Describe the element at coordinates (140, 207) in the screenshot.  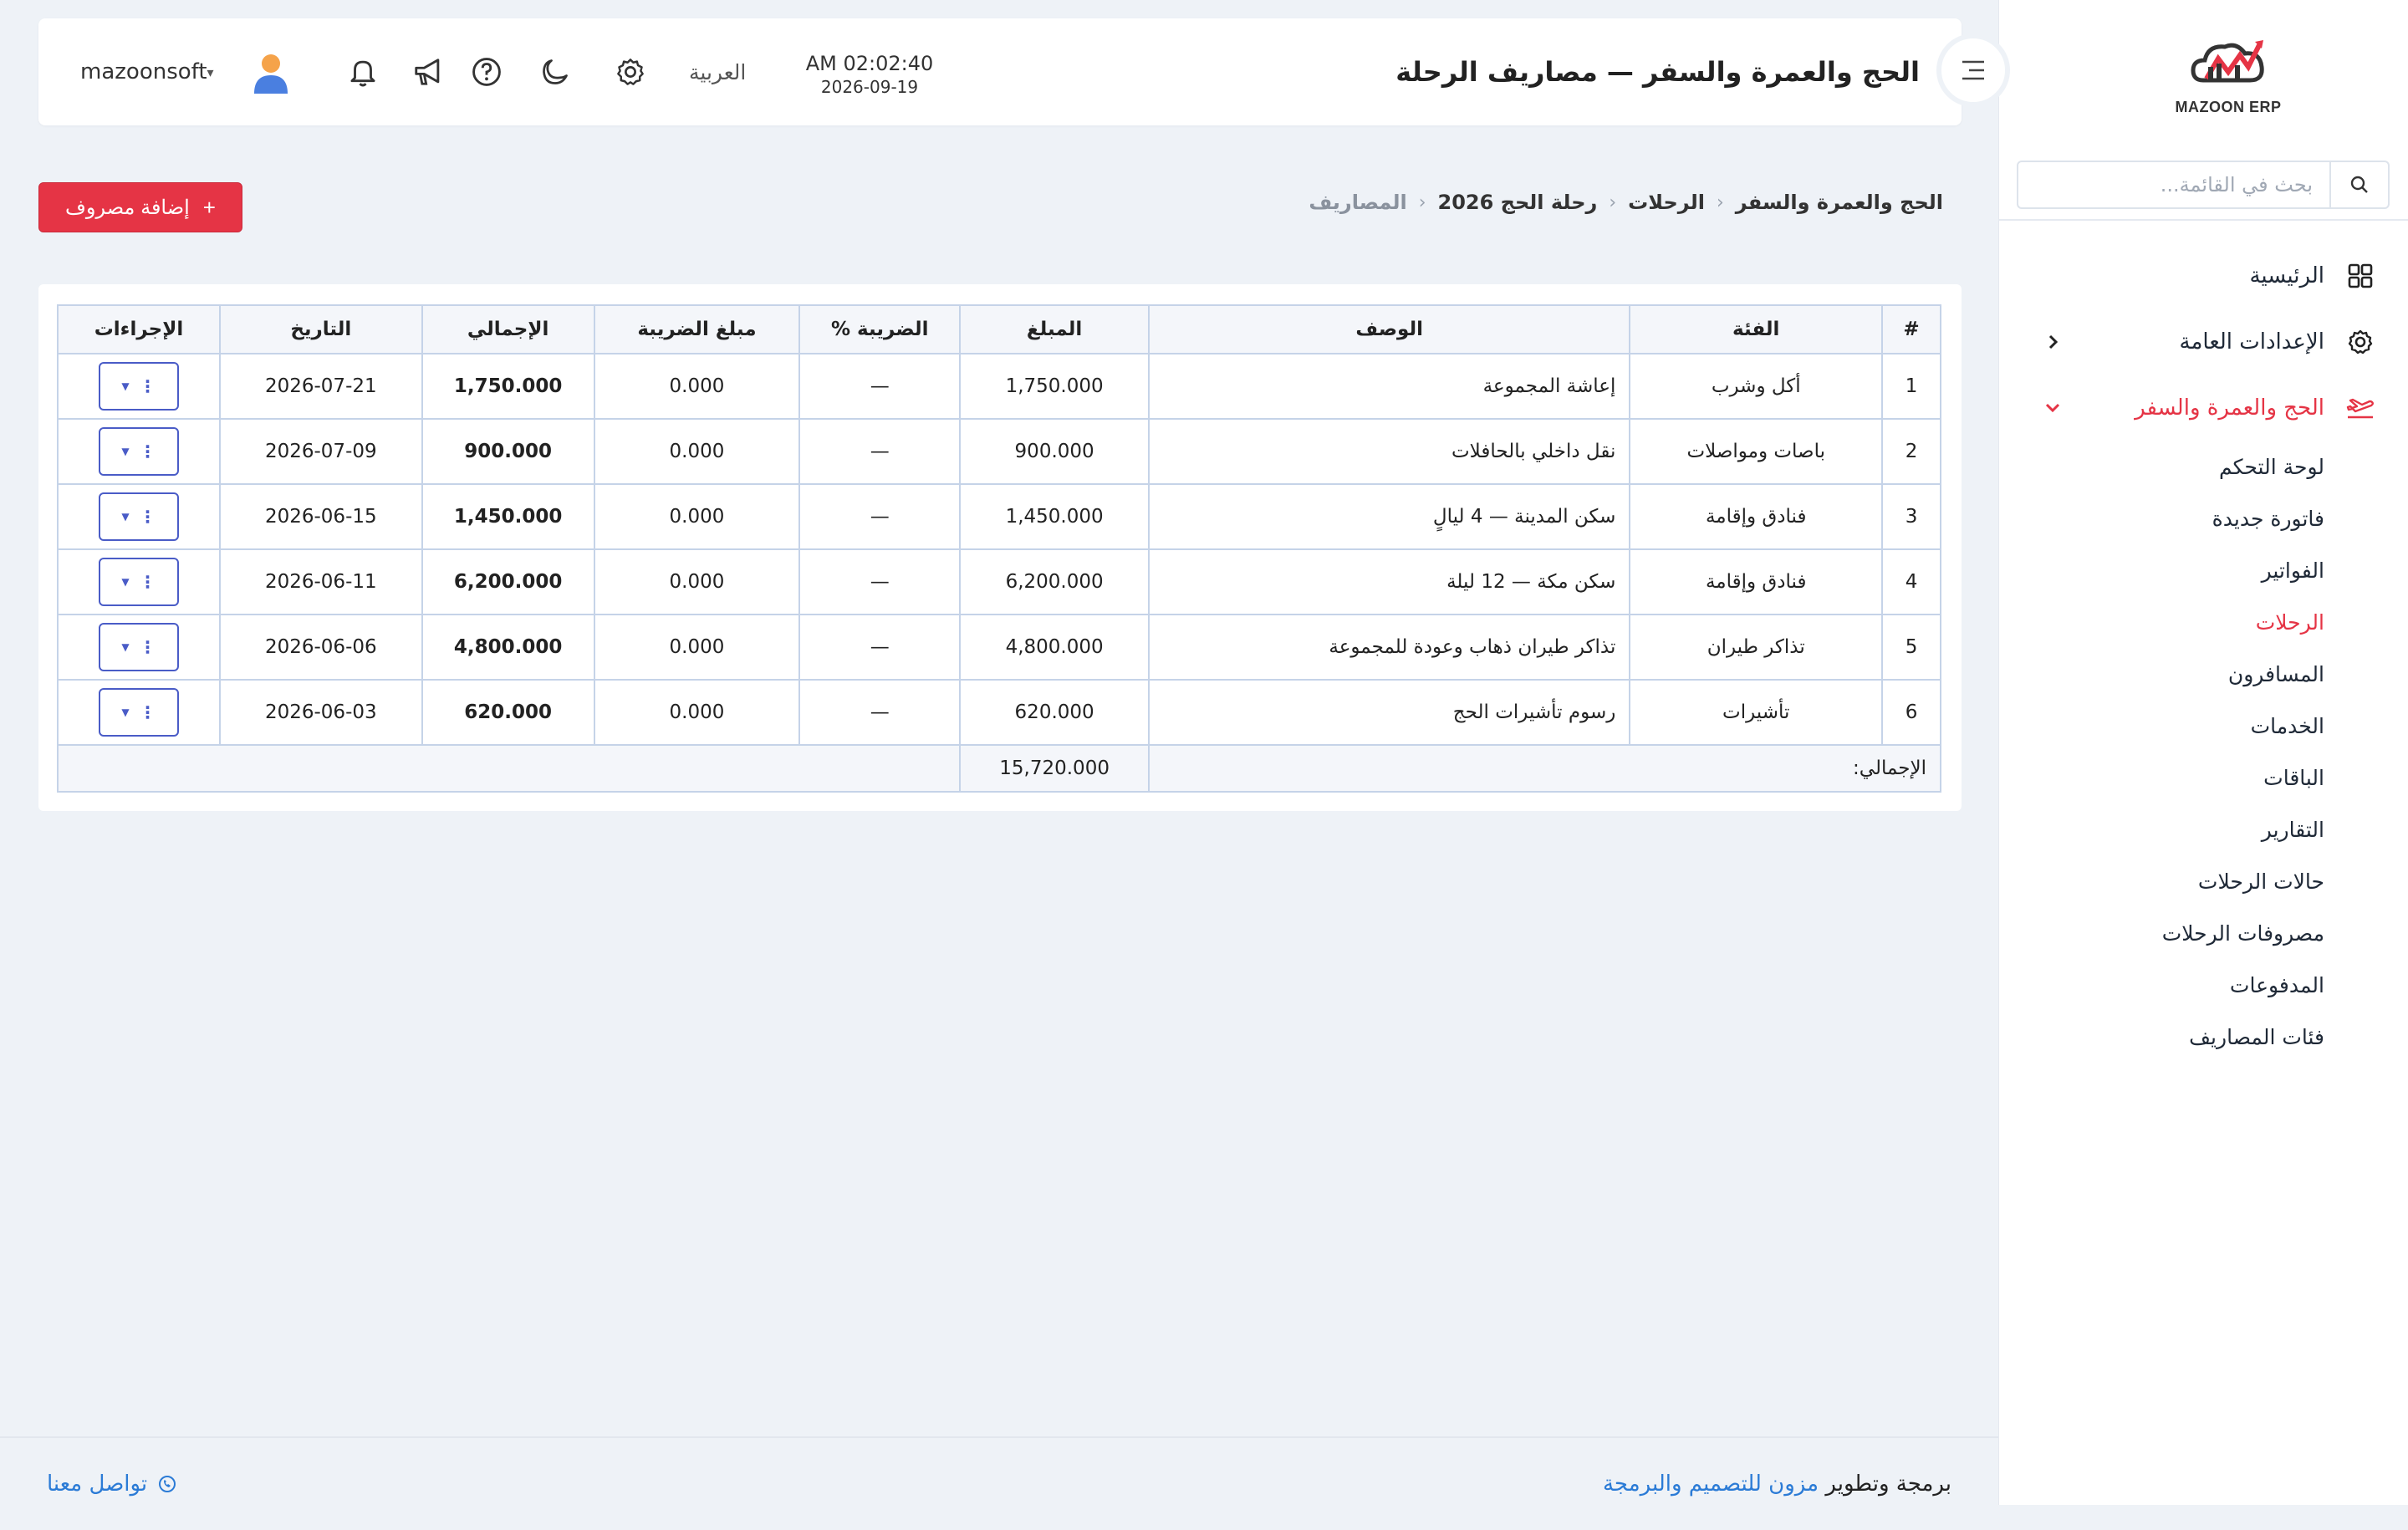
I see `add-expense-button: + إضافة مصروف` at that location.